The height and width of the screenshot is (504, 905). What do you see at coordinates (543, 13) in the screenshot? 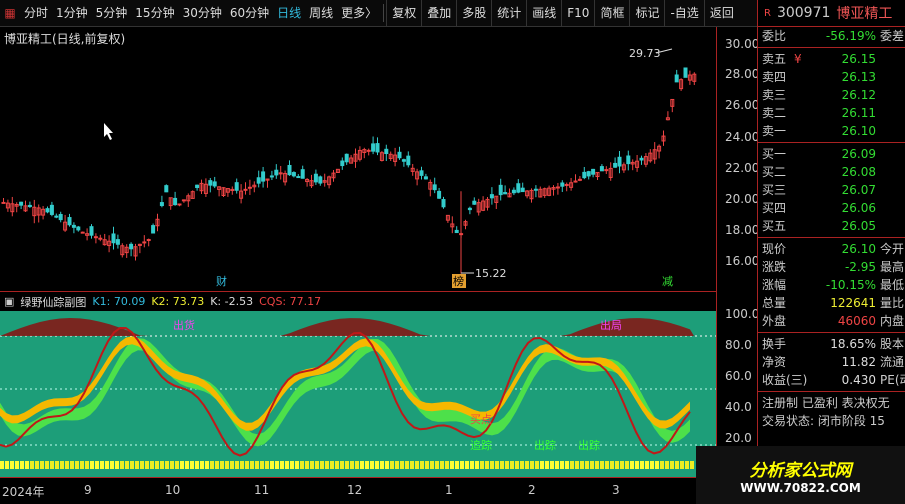
I see `draw-button: 画线` at bounding box center [543, 13].